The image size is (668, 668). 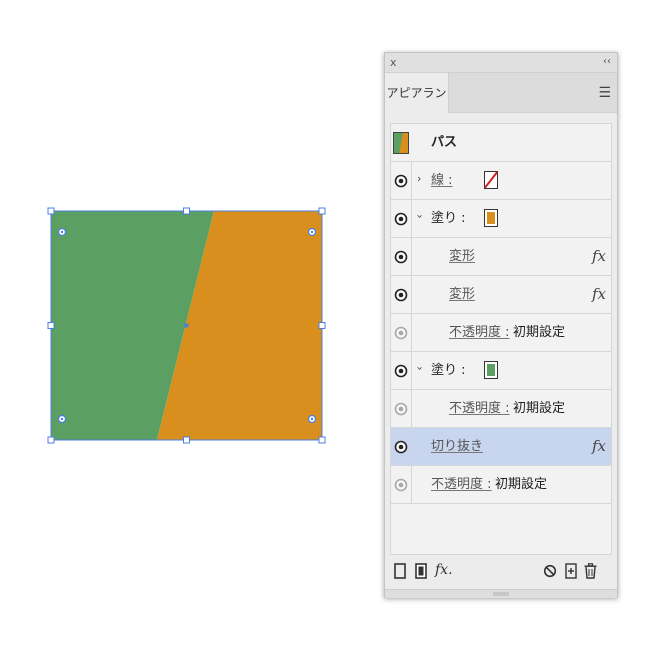 What do you see at coordinates (571, 572) in the screenshot?
I see `duplicate-item-icon` at bounding box center [571, 572].